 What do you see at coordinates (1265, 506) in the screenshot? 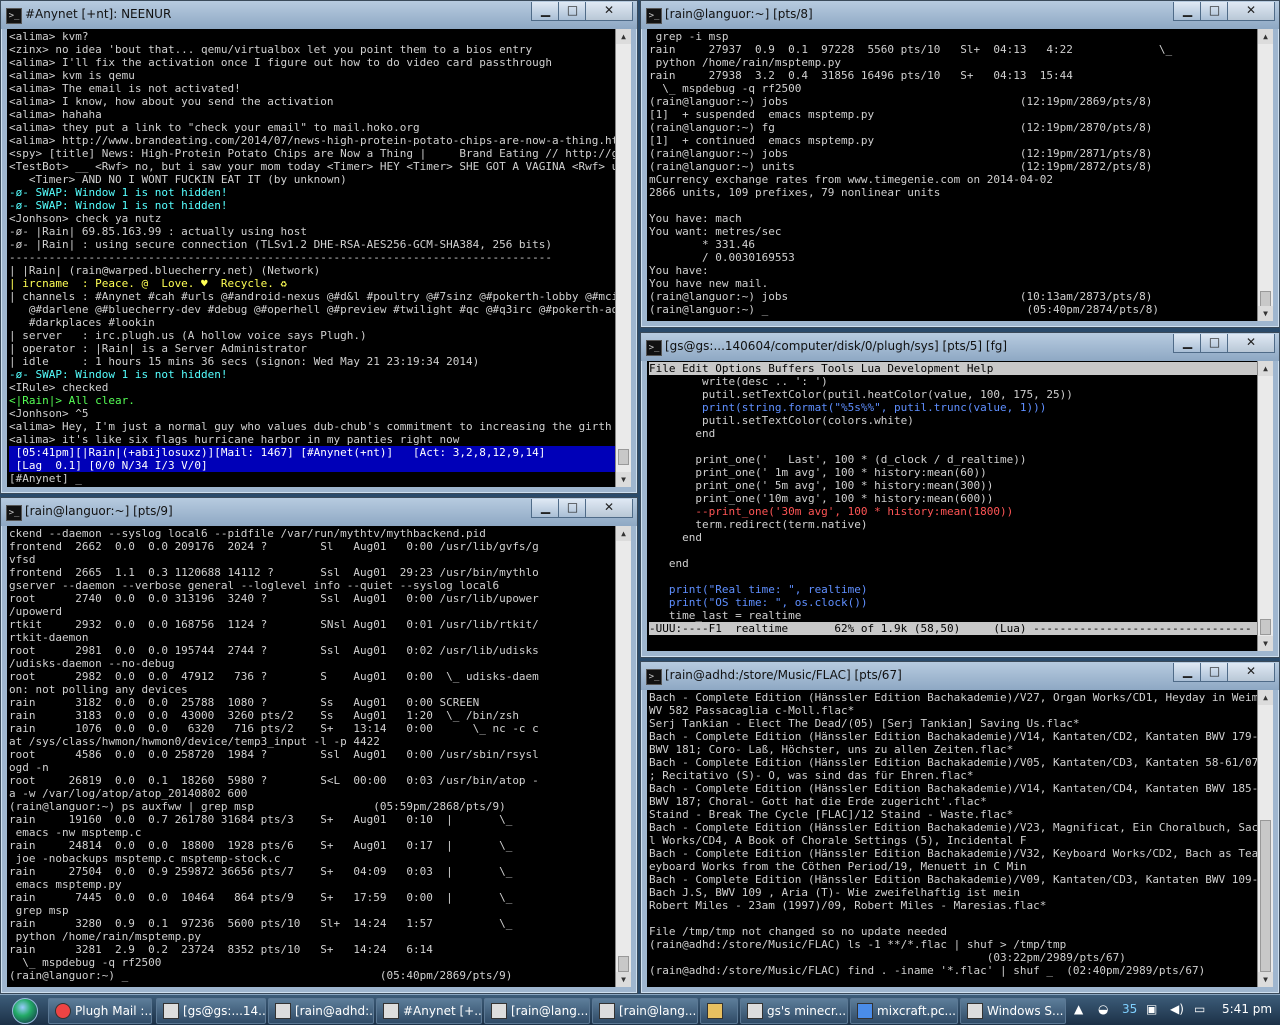
I see `emacs-scrollbar: ▲ ▼` at bounding box center [1265, 506].